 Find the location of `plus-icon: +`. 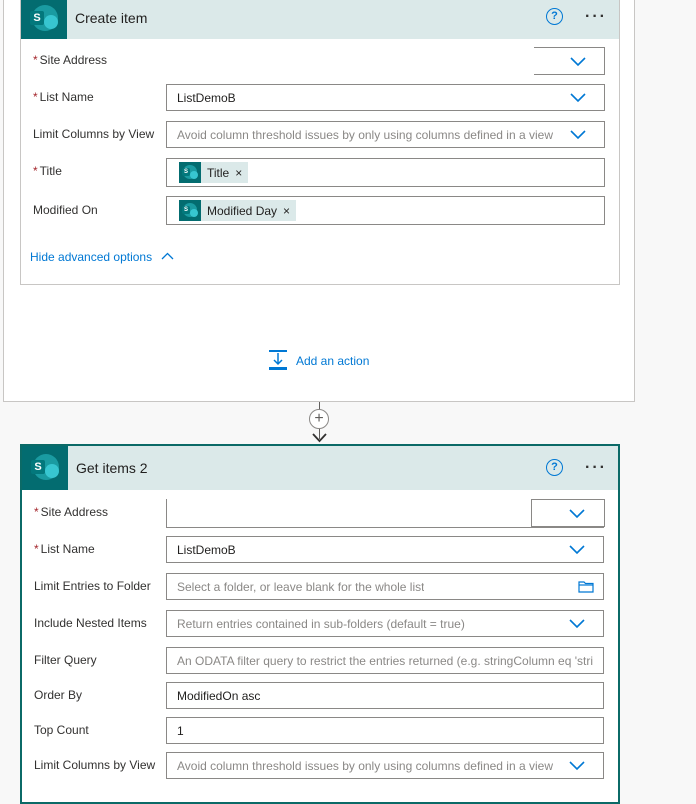

plus-icon: + is located at coordinates (319, 419).